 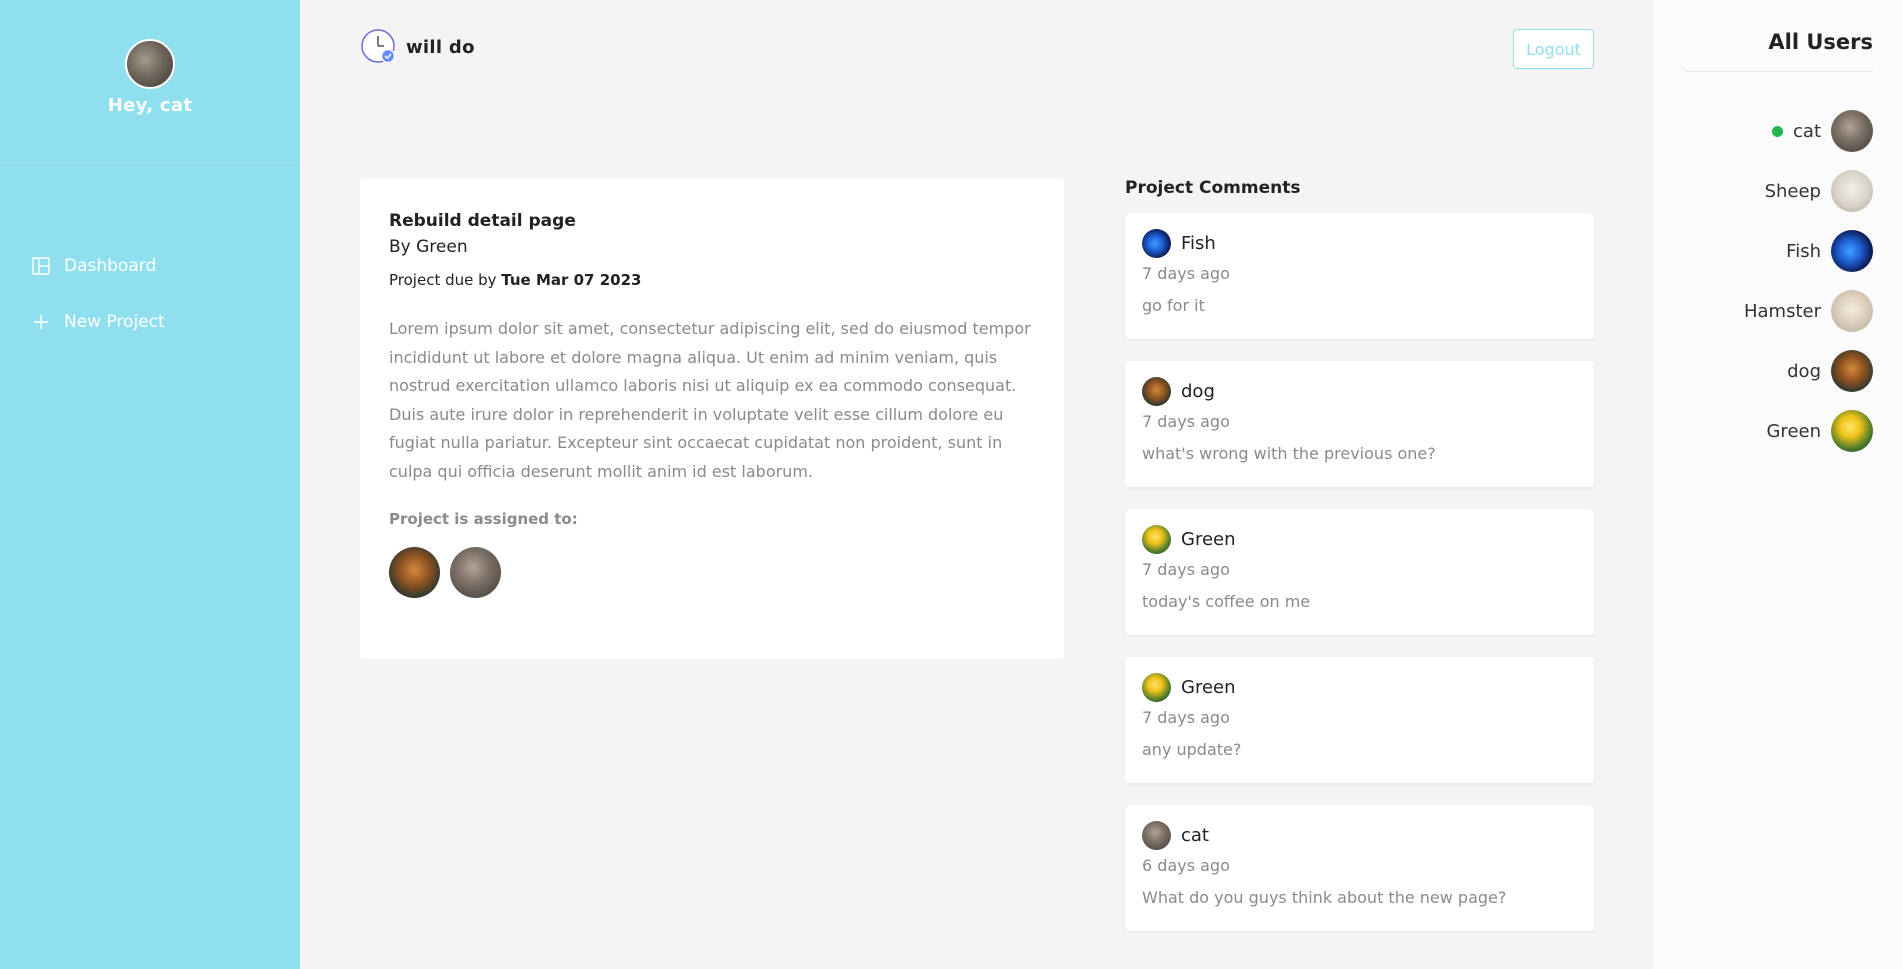 I want to click on assigned-users, so click(x=712, y=572).